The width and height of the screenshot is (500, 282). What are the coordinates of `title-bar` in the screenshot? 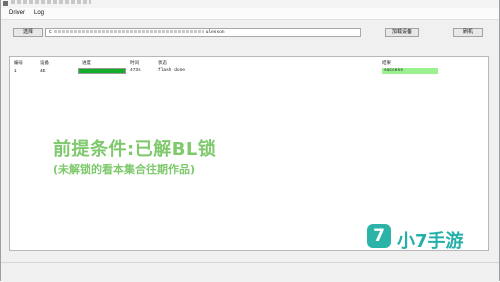 It's located at (250, 4).